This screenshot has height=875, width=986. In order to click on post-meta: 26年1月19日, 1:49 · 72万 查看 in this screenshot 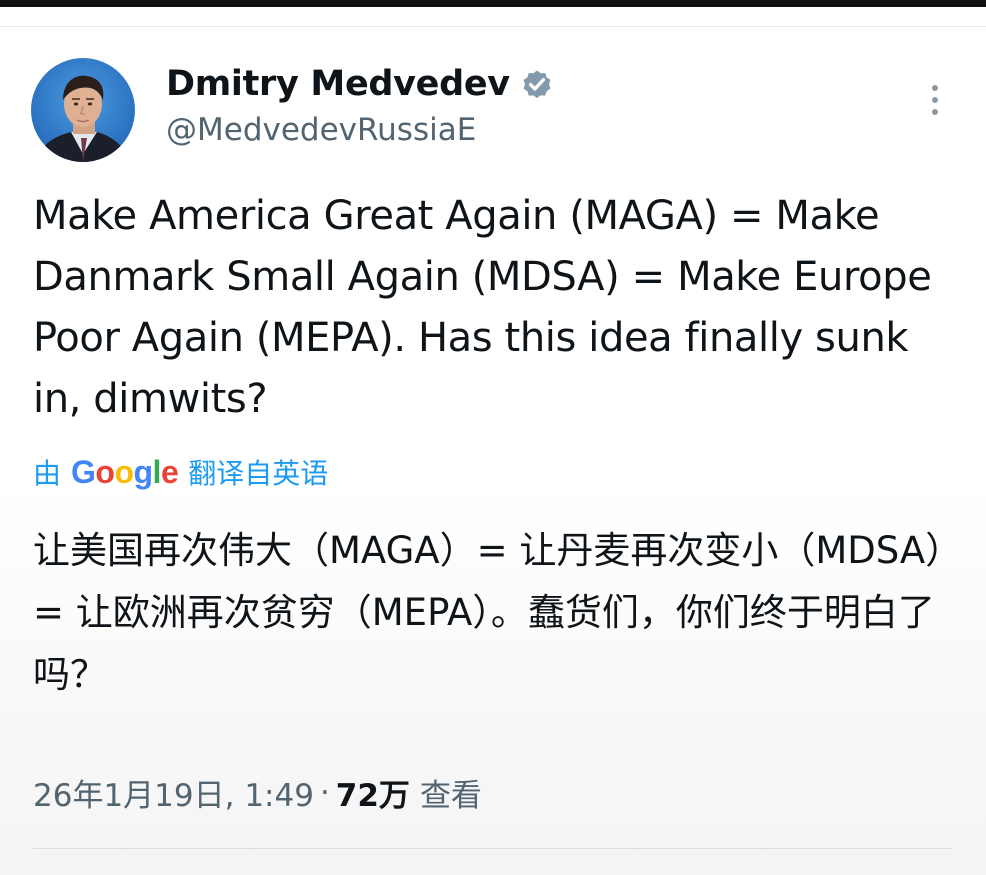, I will do `click(257, 792)`.